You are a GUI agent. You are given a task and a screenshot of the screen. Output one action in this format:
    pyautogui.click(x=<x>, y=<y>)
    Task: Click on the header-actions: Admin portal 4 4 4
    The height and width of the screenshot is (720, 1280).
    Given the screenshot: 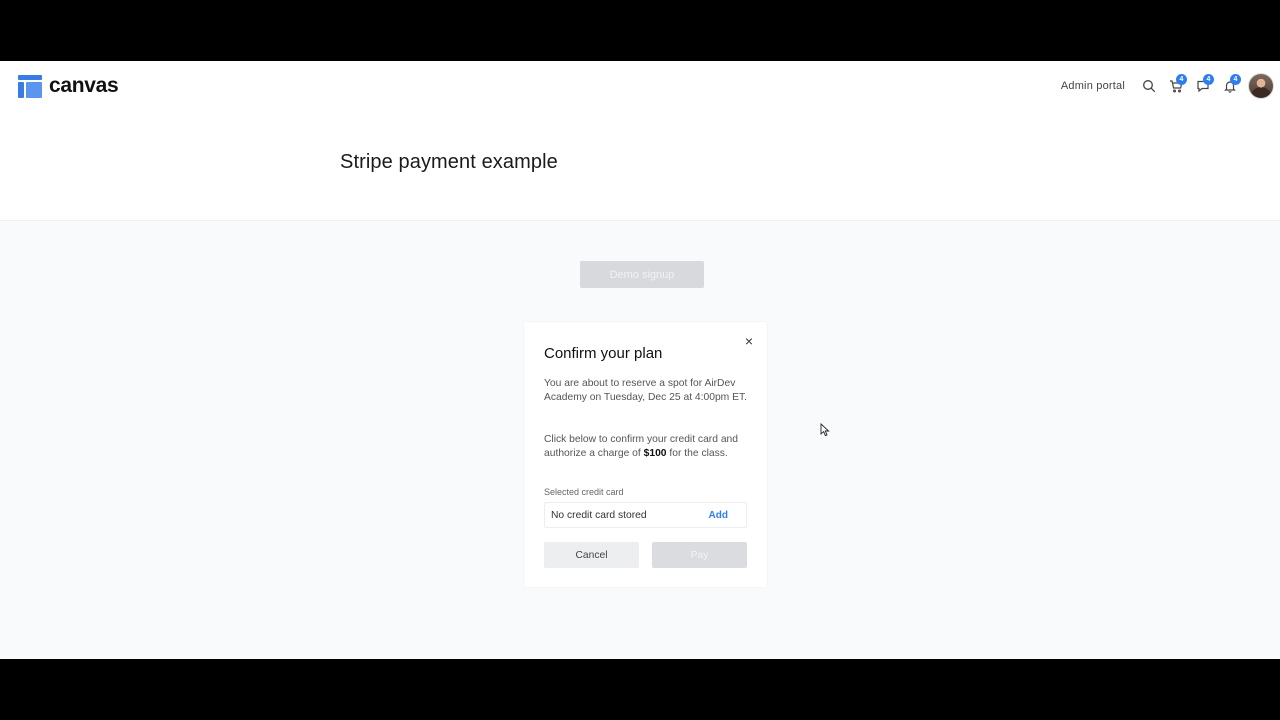 What is the action you would take?
    pyautogui.click(x=1170, y=86)
    